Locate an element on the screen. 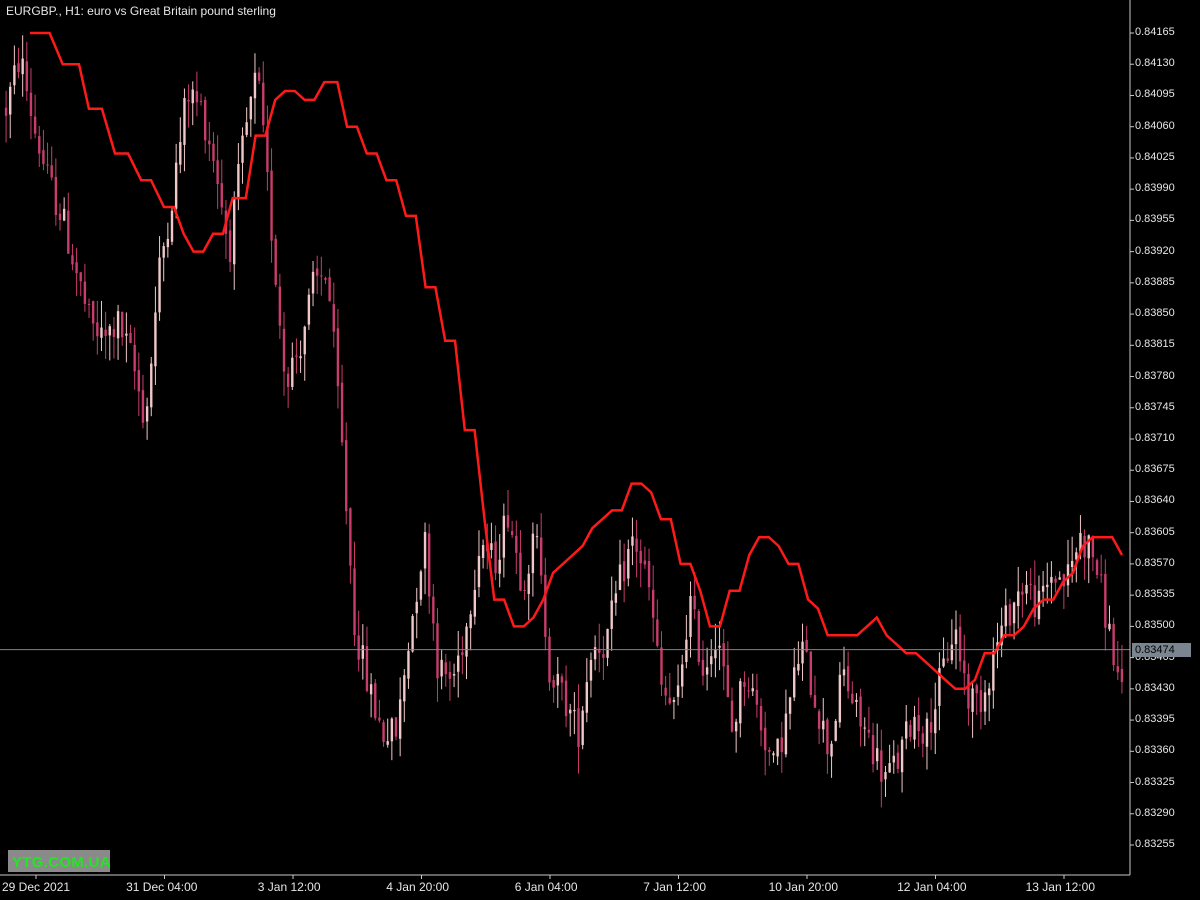 The width and height of the screenshot is (1200, 900). price-tick-label: 0.83395 is located at coordinates (1155, 719).